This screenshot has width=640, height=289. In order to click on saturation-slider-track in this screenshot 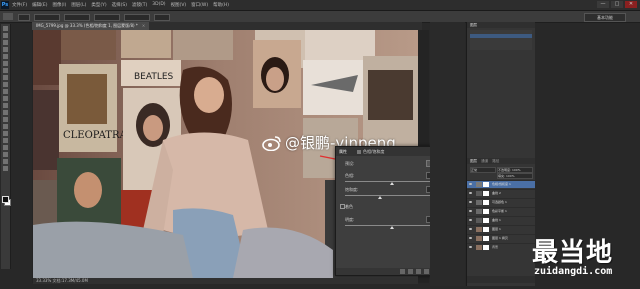, I will do `click(391, 195)`.